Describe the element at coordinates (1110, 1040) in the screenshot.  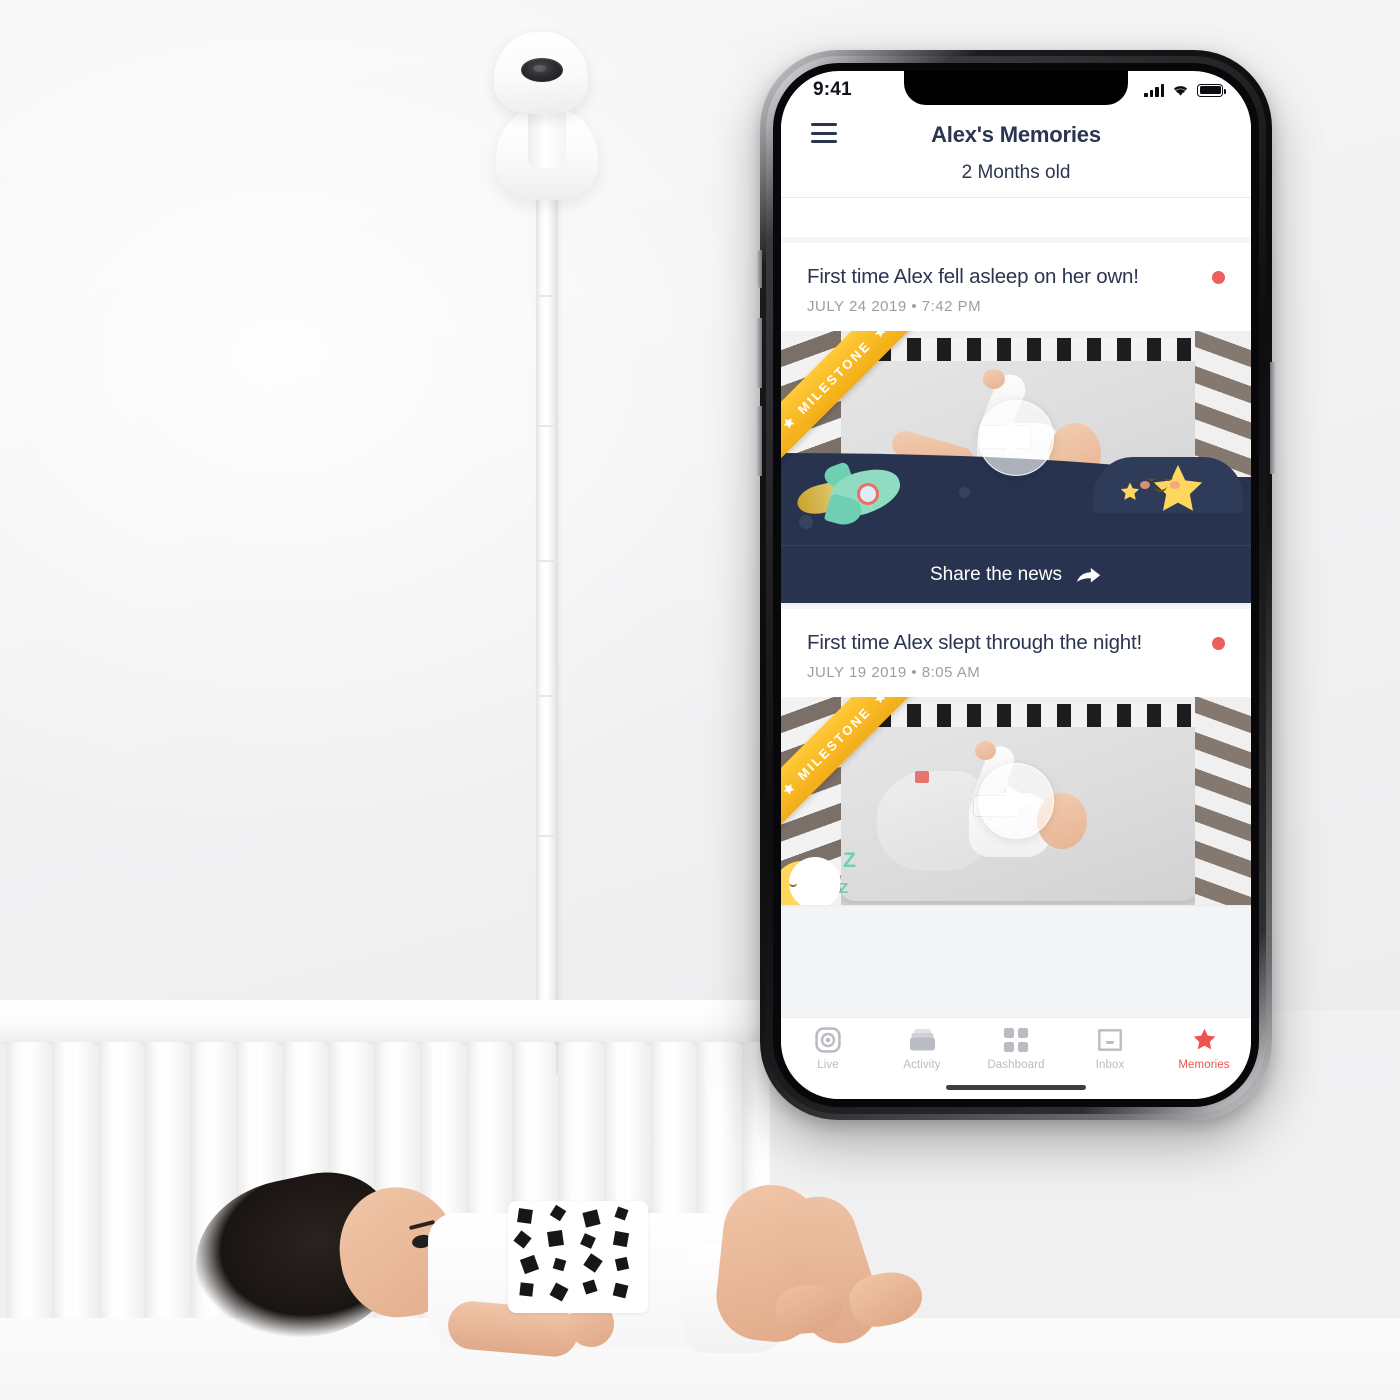
I see `inbox-tray-icon` at that location.